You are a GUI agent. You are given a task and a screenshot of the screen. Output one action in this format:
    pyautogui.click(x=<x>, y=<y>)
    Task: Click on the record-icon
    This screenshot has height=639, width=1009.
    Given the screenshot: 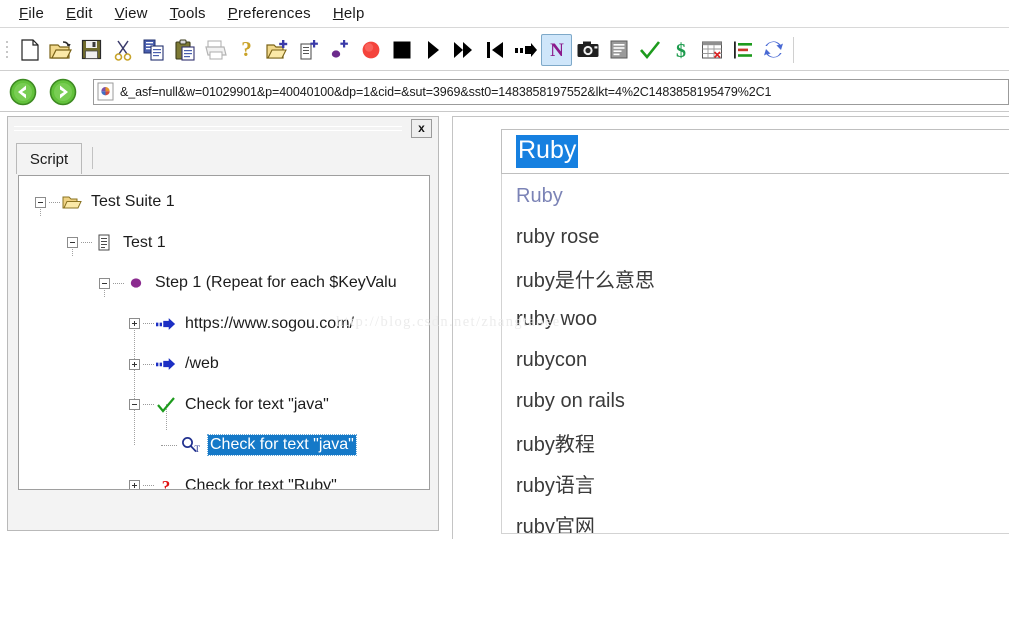 What is the action you would take?
    pyautogui.click(x=370, y=49)
    